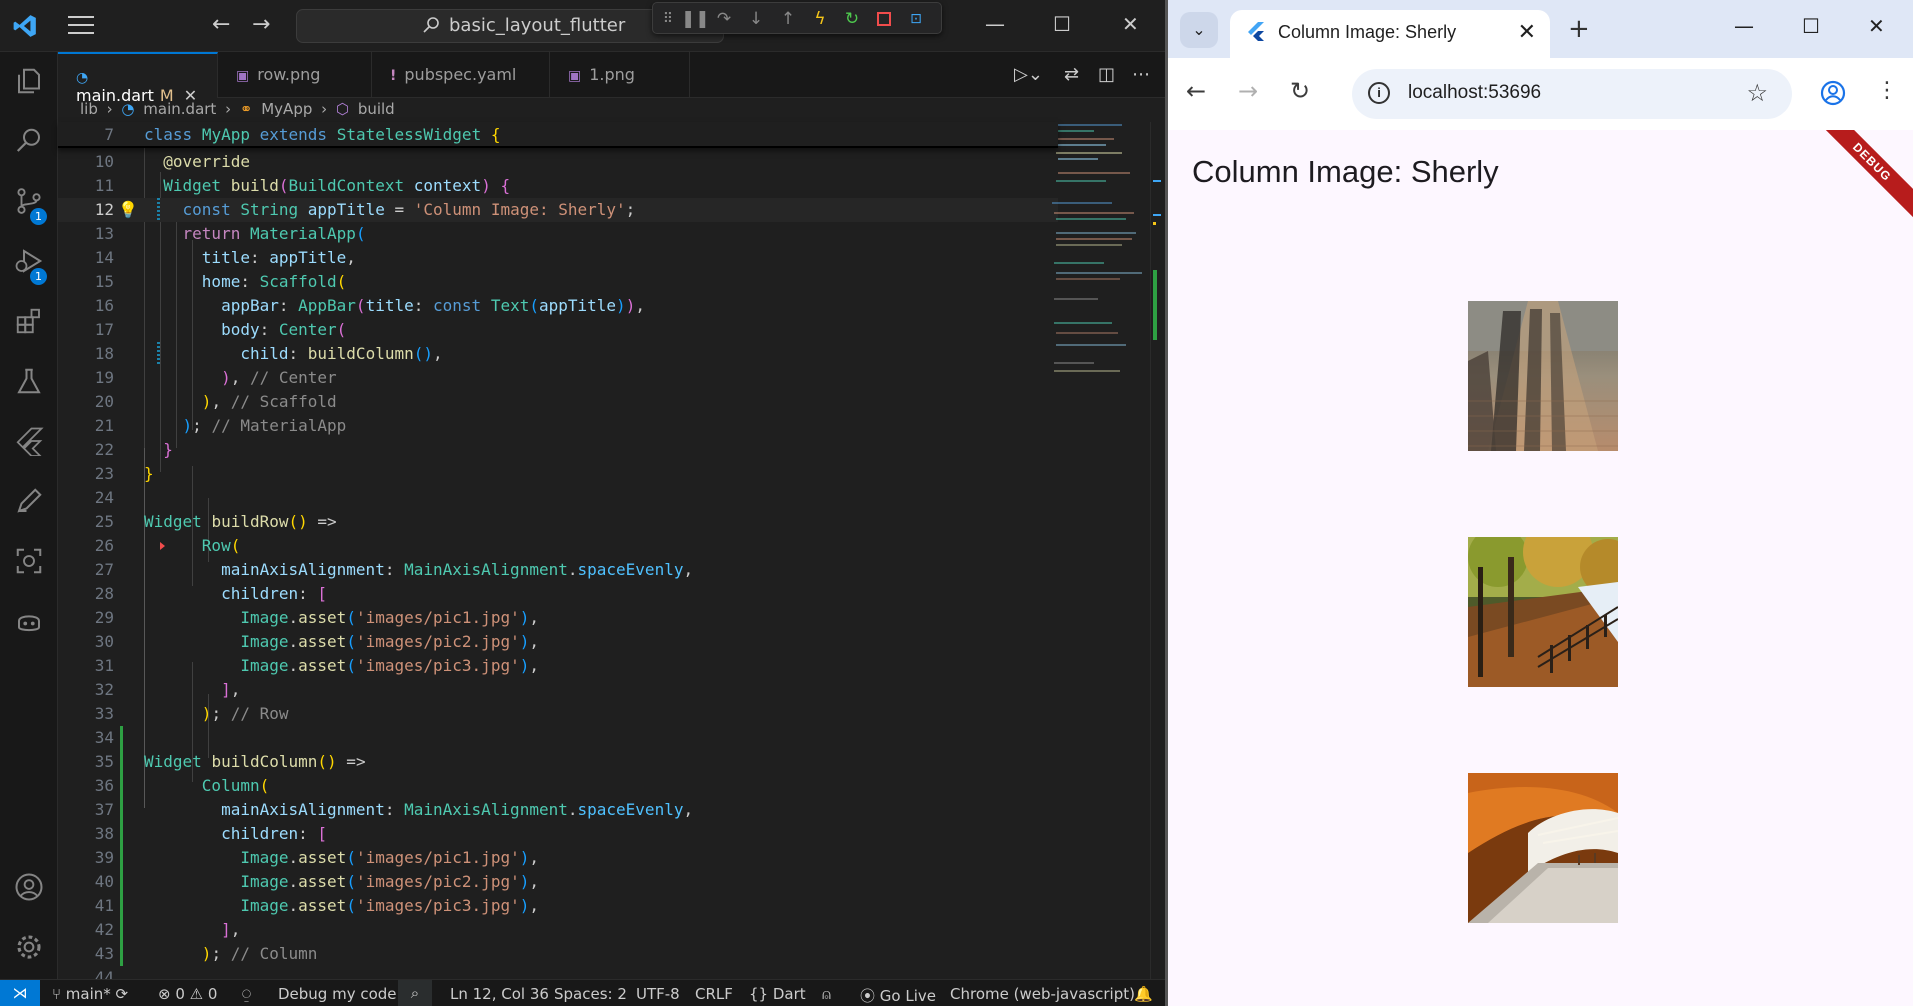  I want to click on branch-status: ⑂ main* ⟳, so click(90, 994).